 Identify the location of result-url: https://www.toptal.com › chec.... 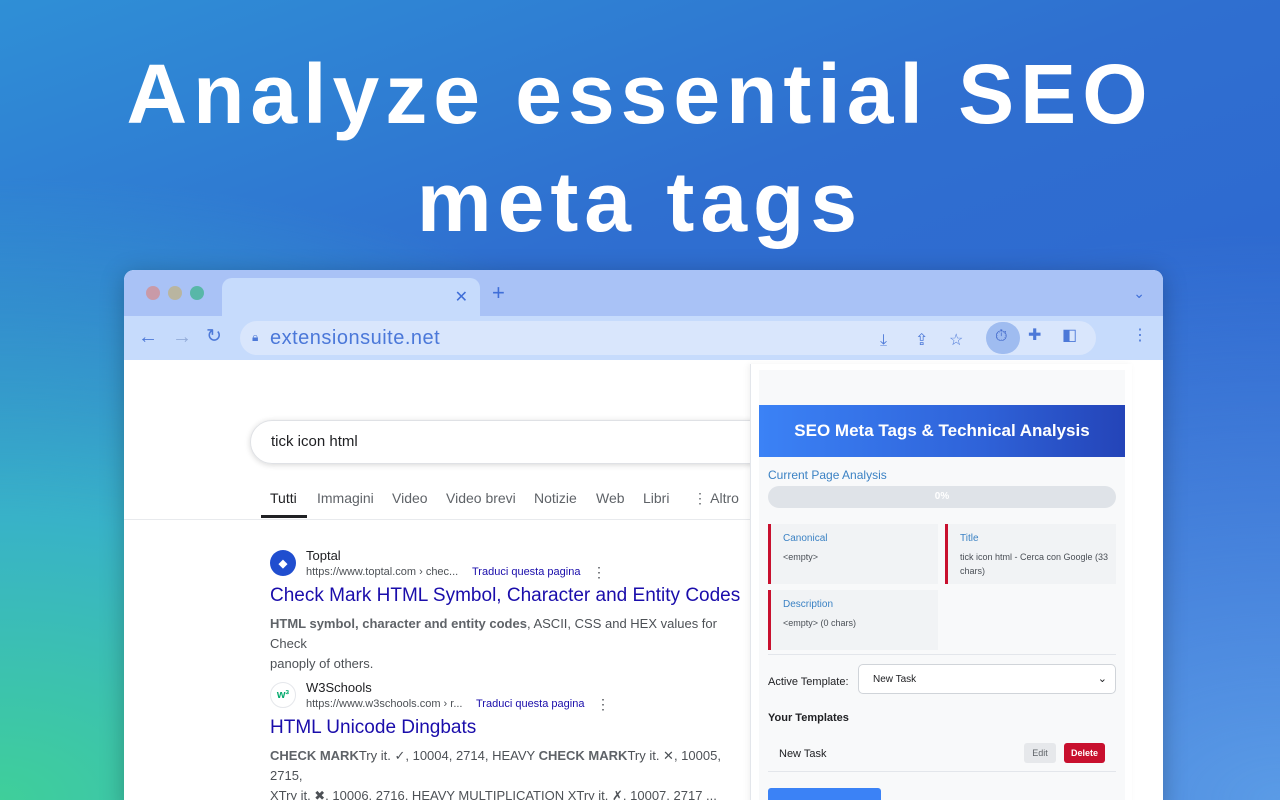
(382, 572).